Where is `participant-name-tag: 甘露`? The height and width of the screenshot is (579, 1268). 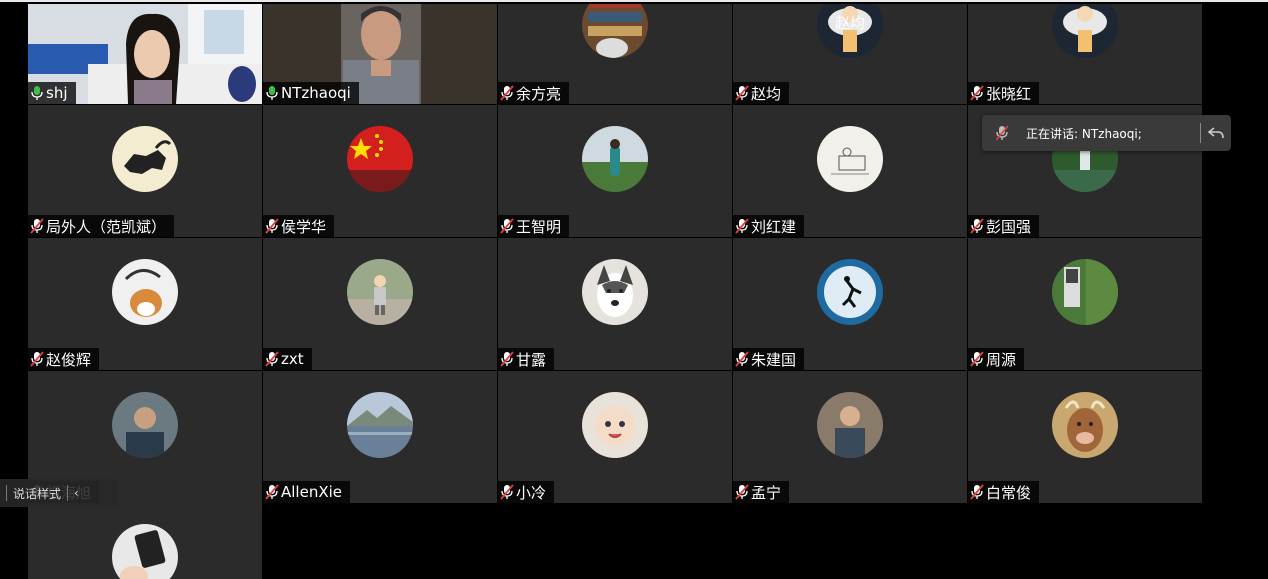
participant-name-tag: 甘露 is located at coordinates (526, 359).